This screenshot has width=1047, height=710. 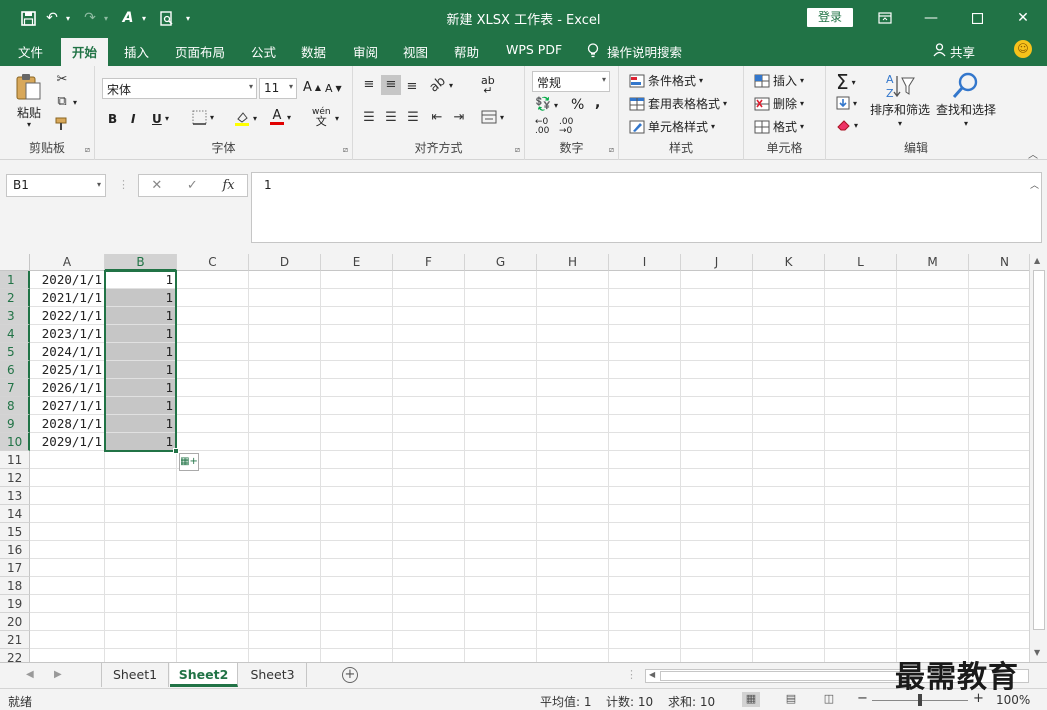 I want to click on row-header-15: 15, so click(x=15, y=532).